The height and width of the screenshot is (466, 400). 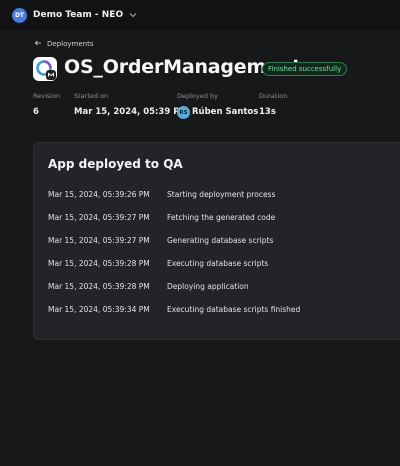 What do you see at coordinates (19, 15) in the screenshot?
I see `team-avatar: DT` at bounding box center [19, 15].